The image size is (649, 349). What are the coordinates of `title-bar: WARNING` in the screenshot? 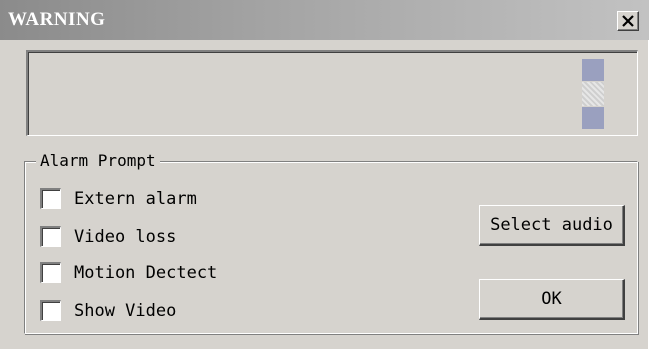 It's located at (324, 20).